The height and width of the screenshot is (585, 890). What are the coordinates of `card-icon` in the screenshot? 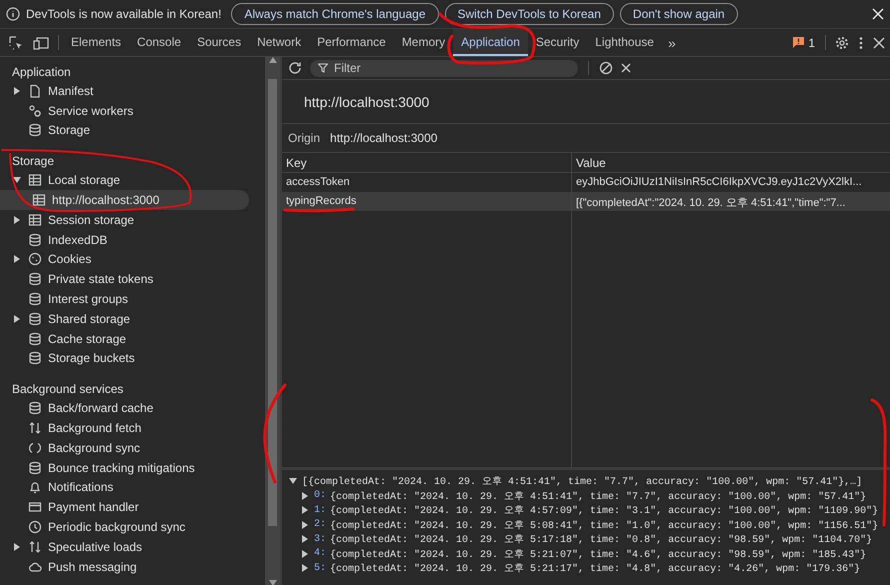 It's located at (35, 507).